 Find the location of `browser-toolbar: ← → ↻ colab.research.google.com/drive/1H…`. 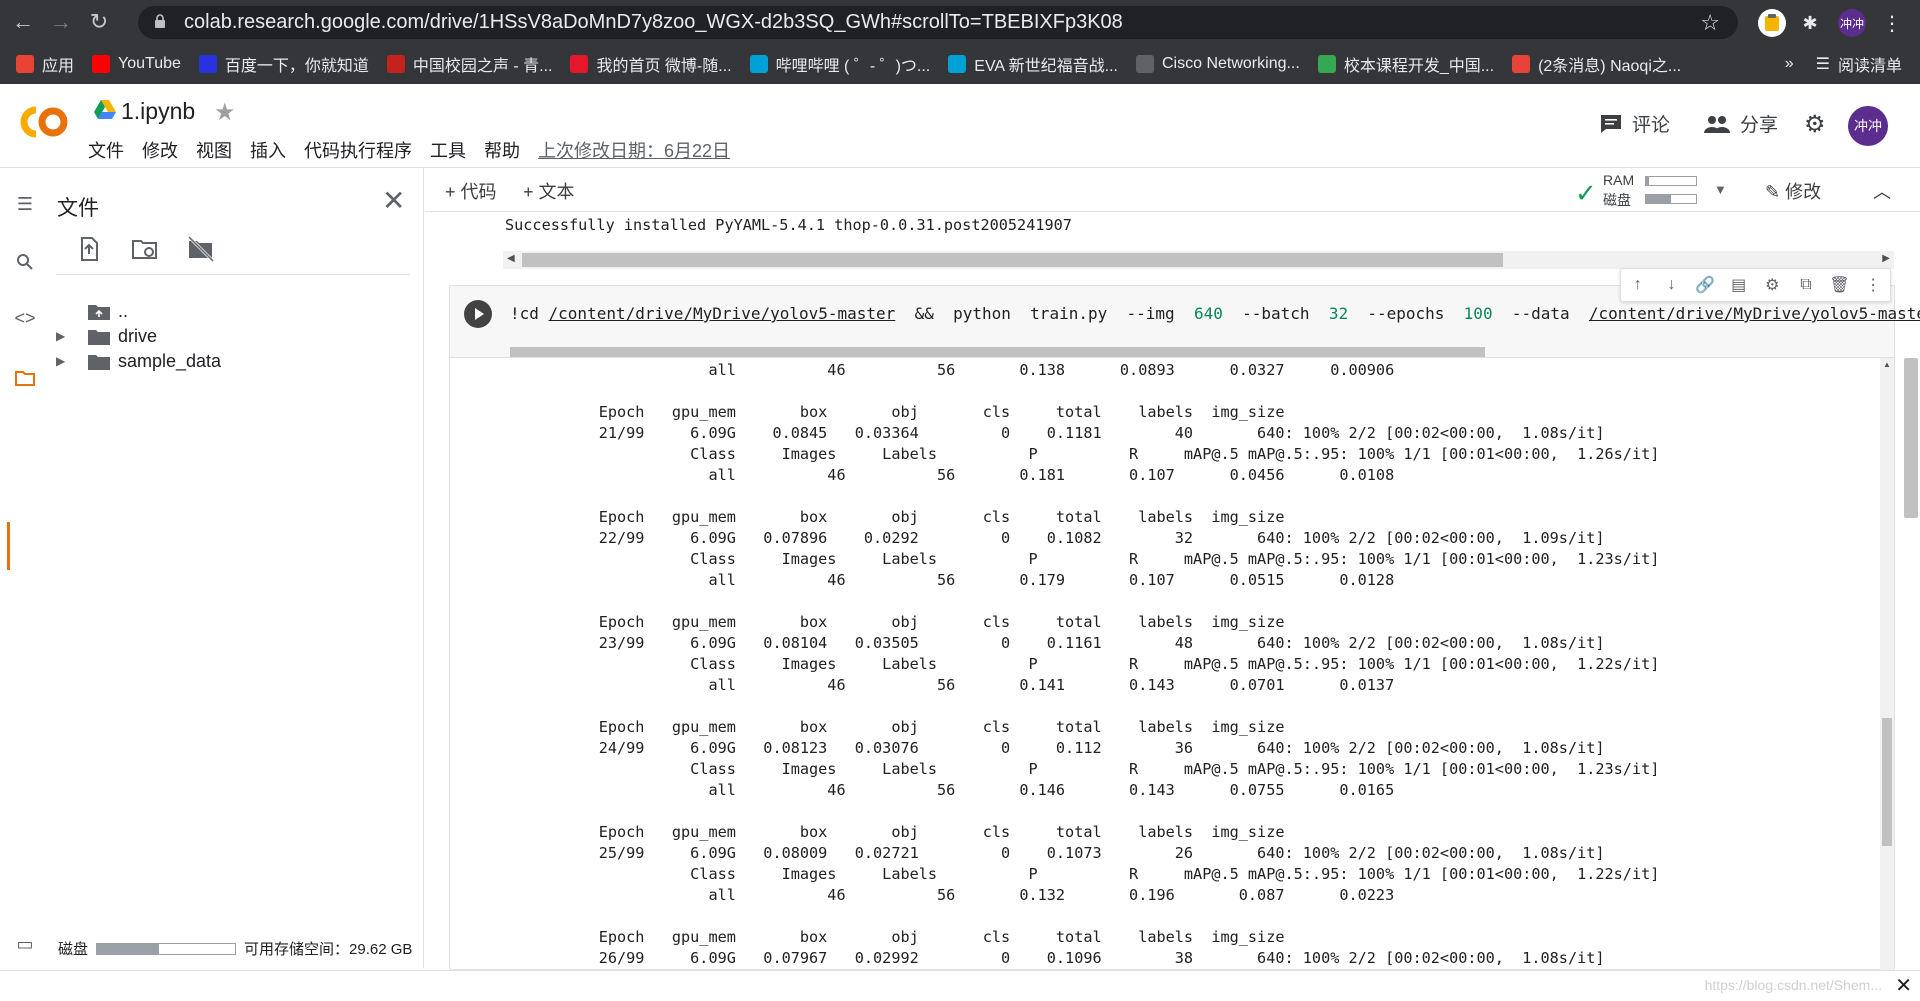

browser-toolbar: ← → ↻ colab.research.google.com/drive/1H… is located at coordinates (960, 22).